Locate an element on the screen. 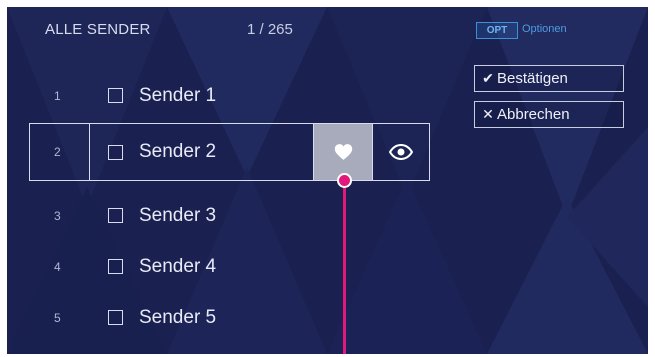 This screenshot has height=357, width=655. channel-row: 4 Sender 4 is located at coordinates (229, 267).